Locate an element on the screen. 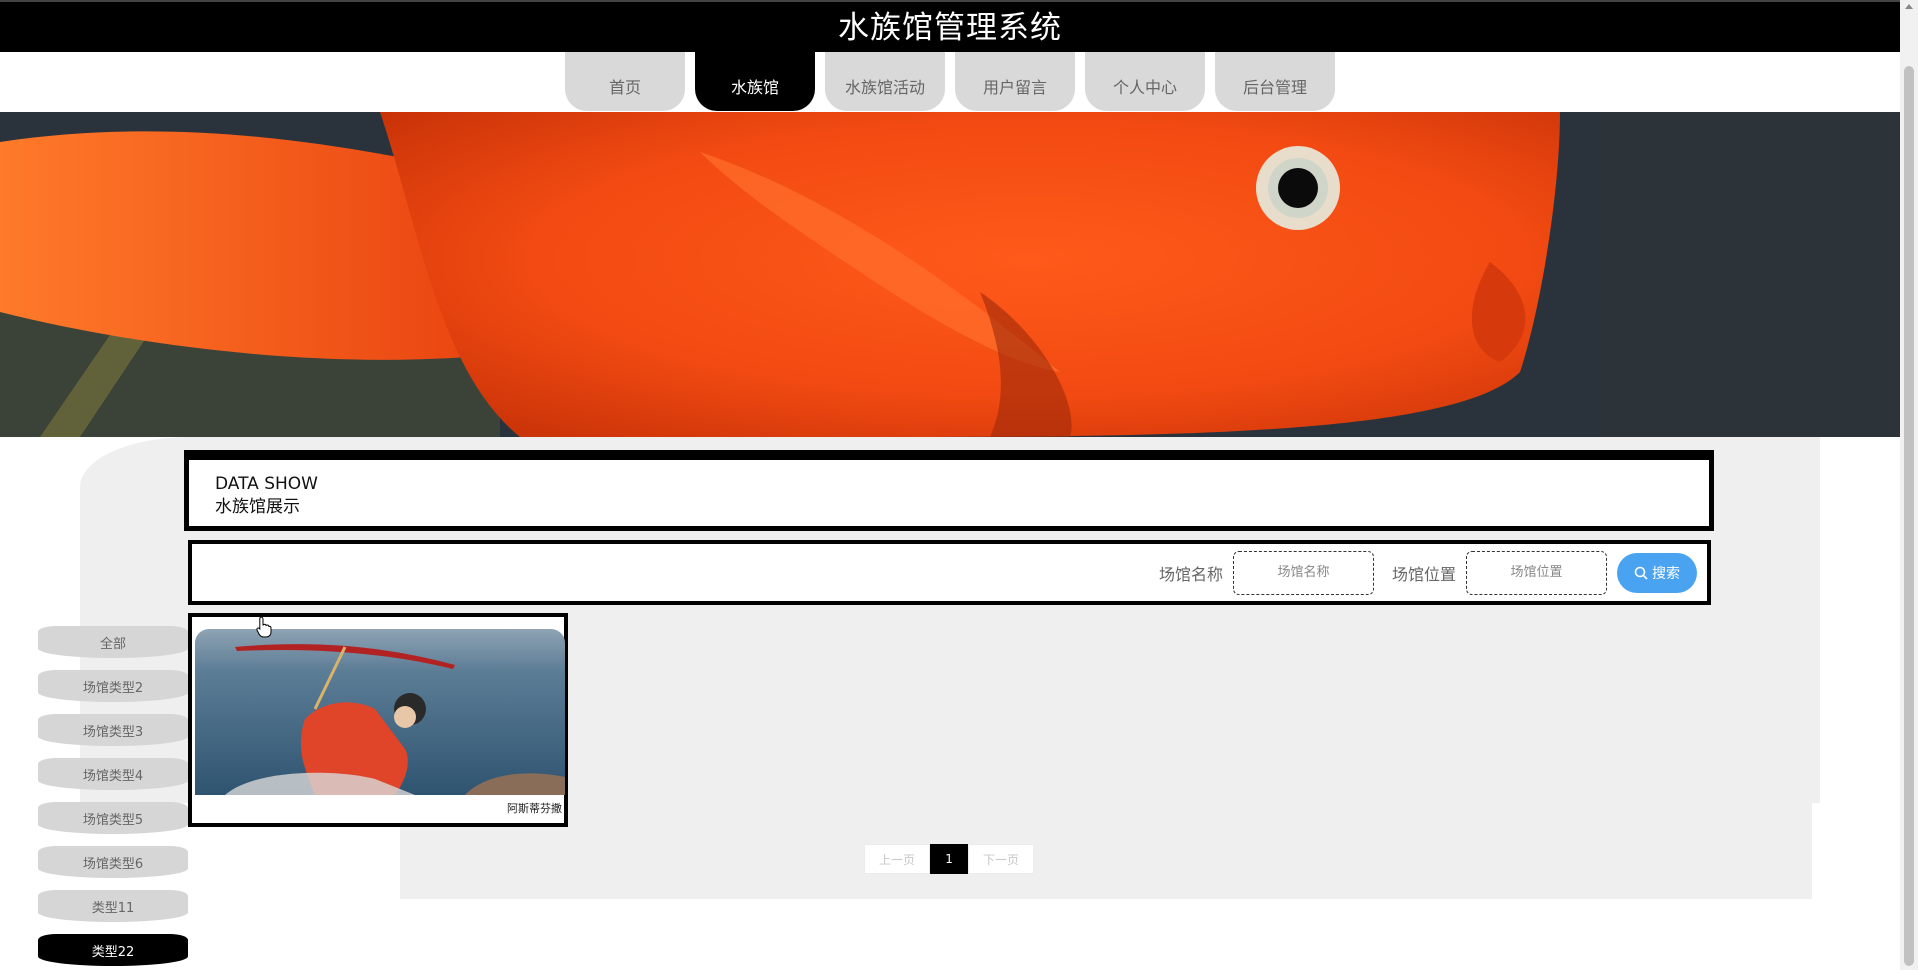  nav-aquarium-activities: 水族馆活动 is located at coordinates (885, 81).